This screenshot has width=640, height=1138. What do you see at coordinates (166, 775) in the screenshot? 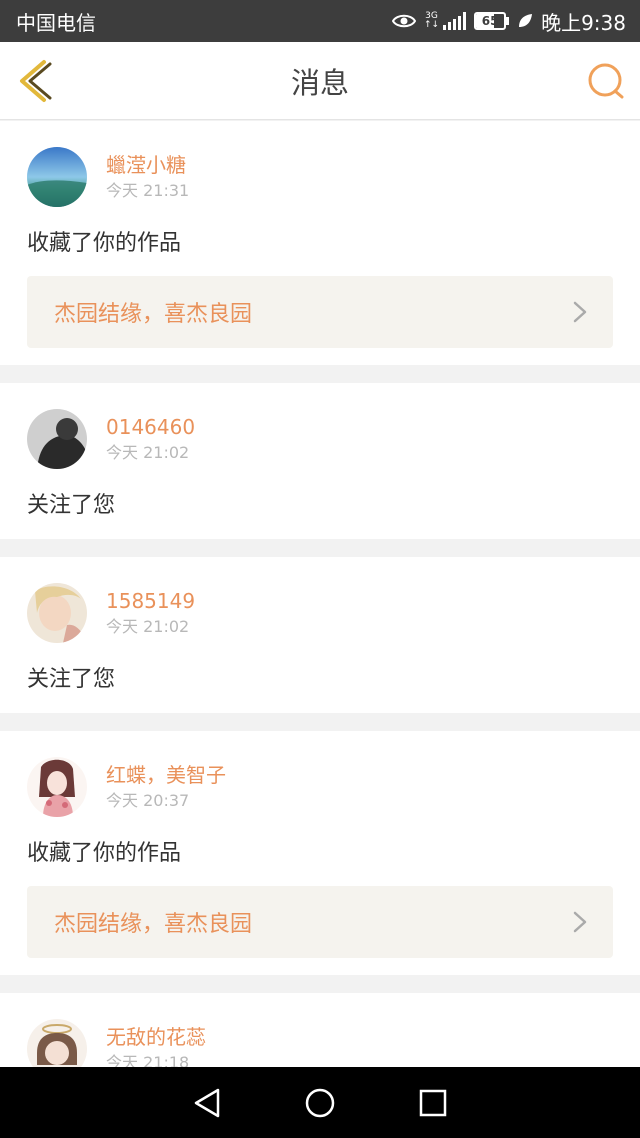
I see `sender-name: 红蝶，美智子` at bounding box center [166, 775].